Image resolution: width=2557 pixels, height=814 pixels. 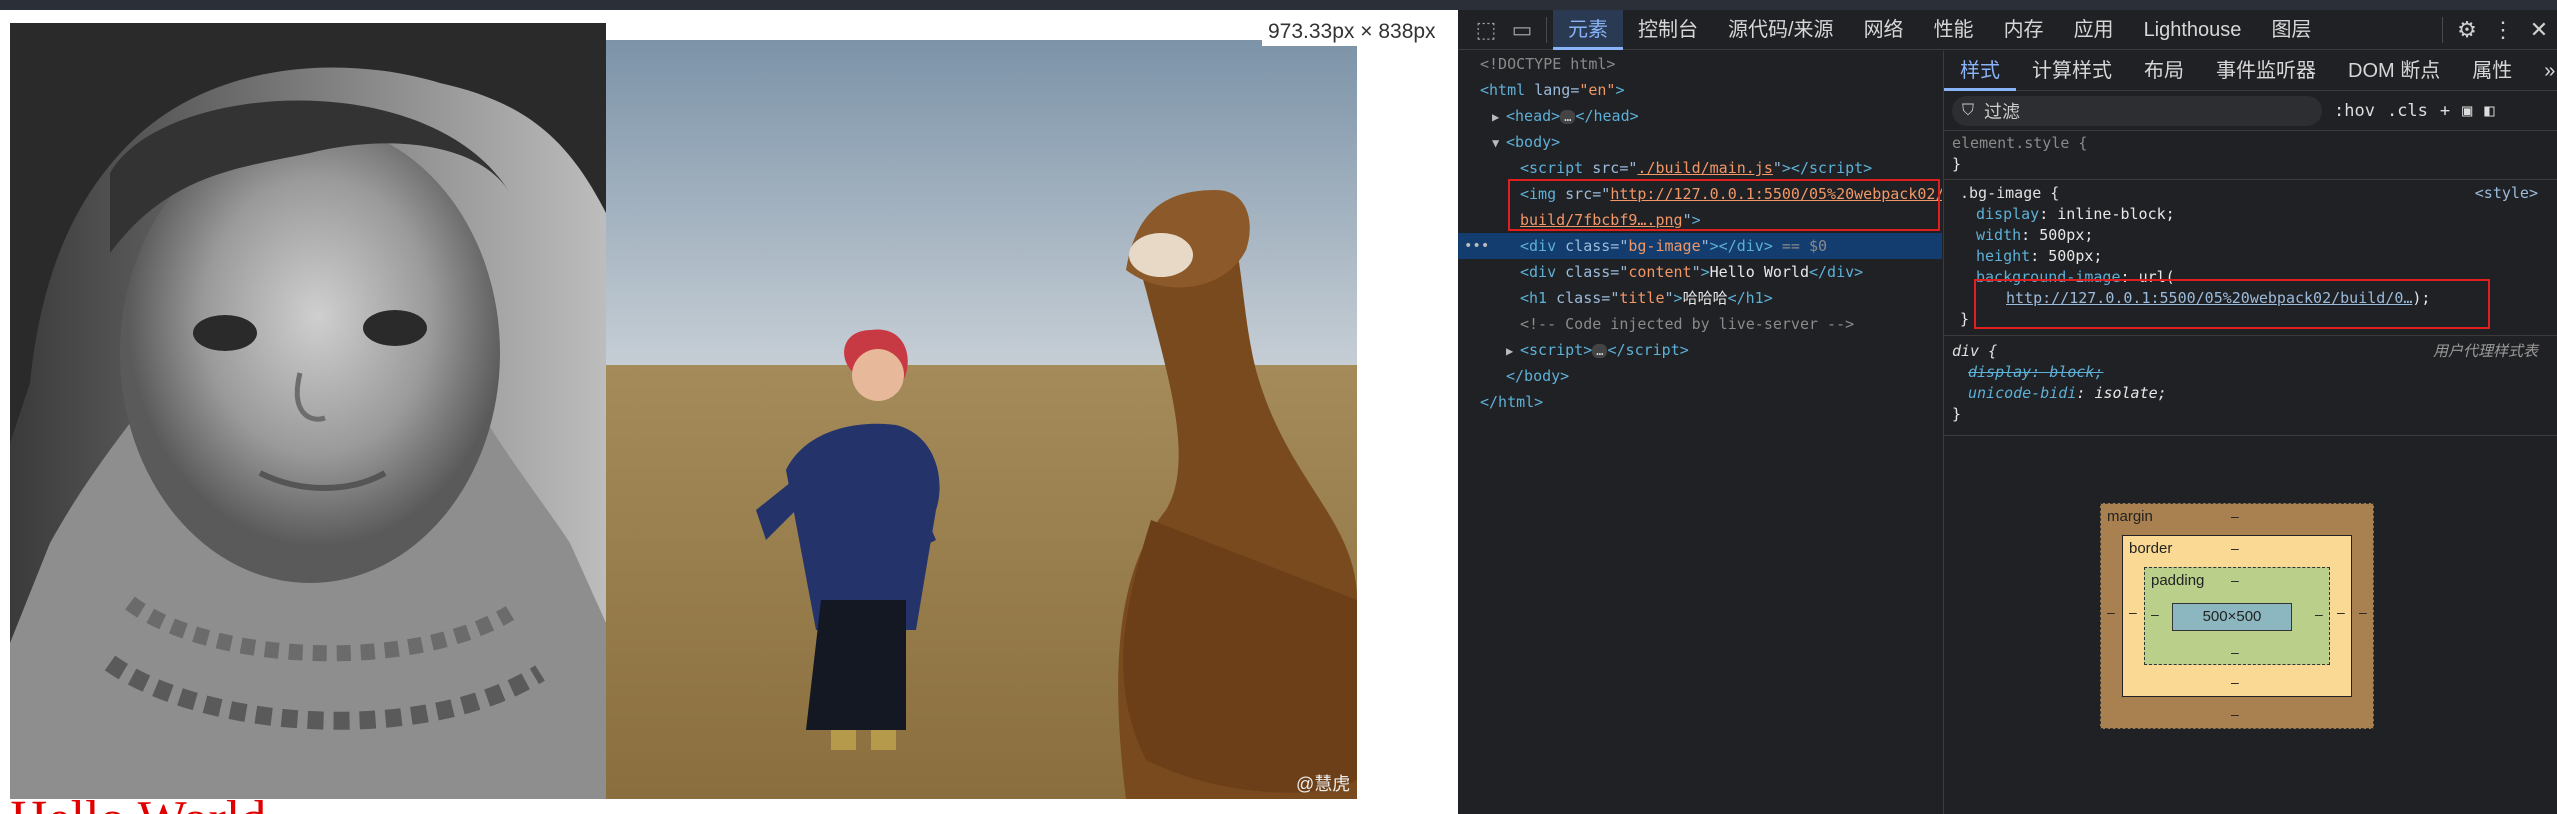 I want to click on toolbar-divider-right, so click(x=2442, y=30).